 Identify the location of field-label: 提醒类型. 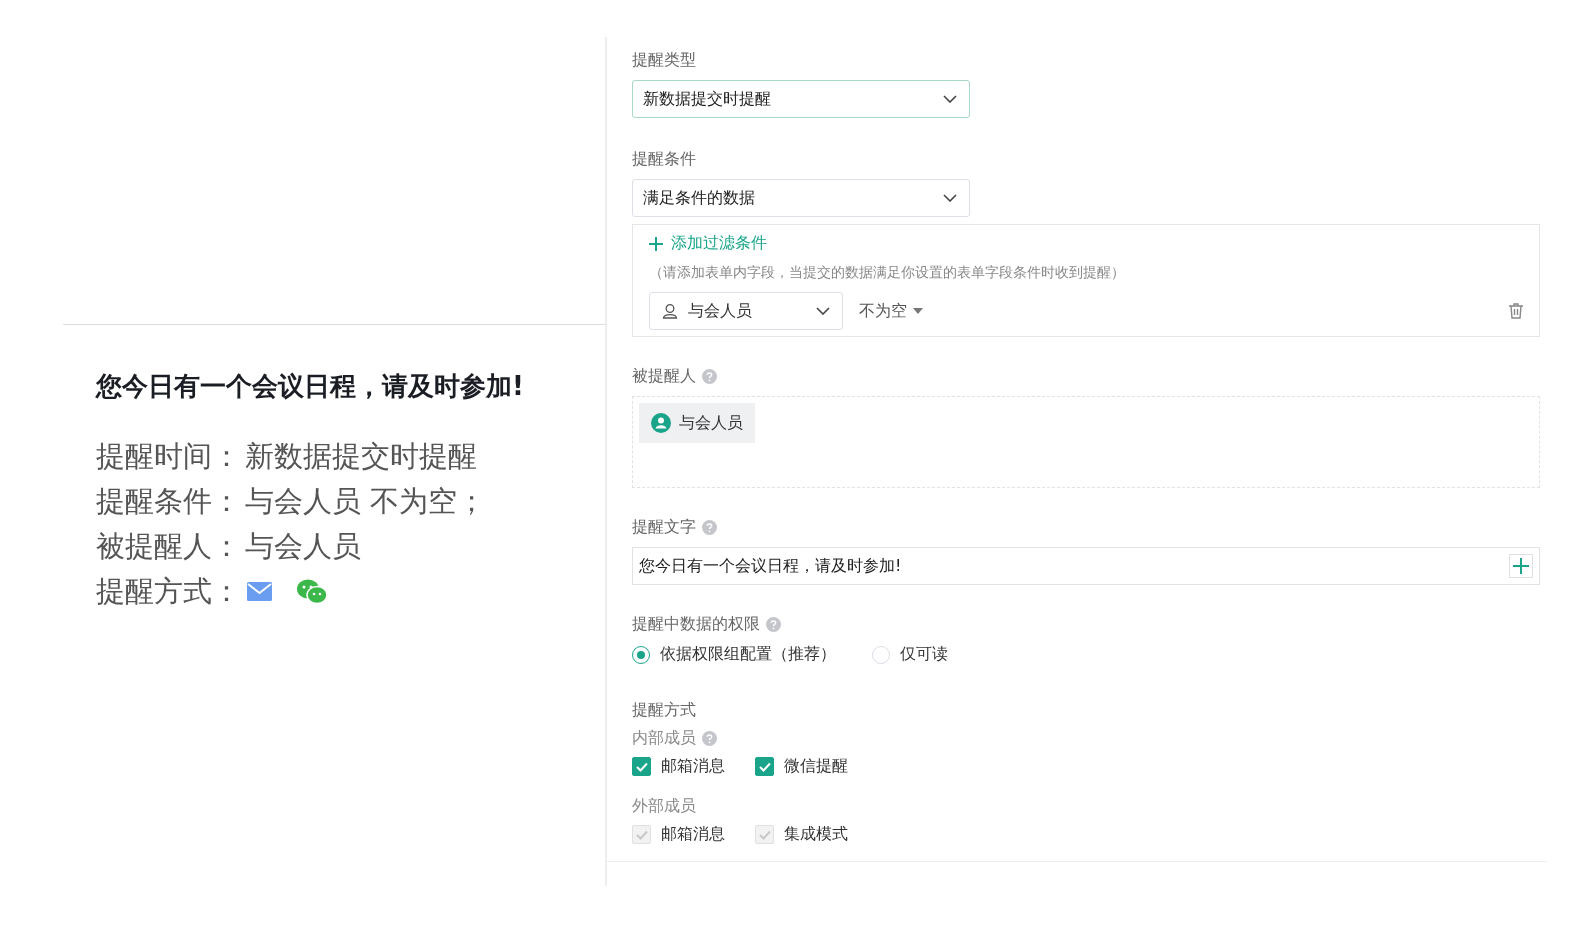
(664, 60).